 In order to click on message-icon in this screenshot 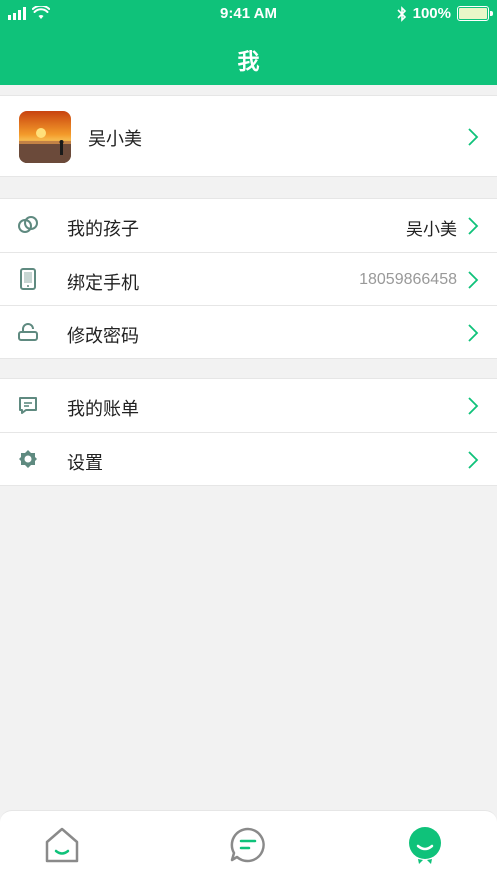, I will do `click(247, 845)`.